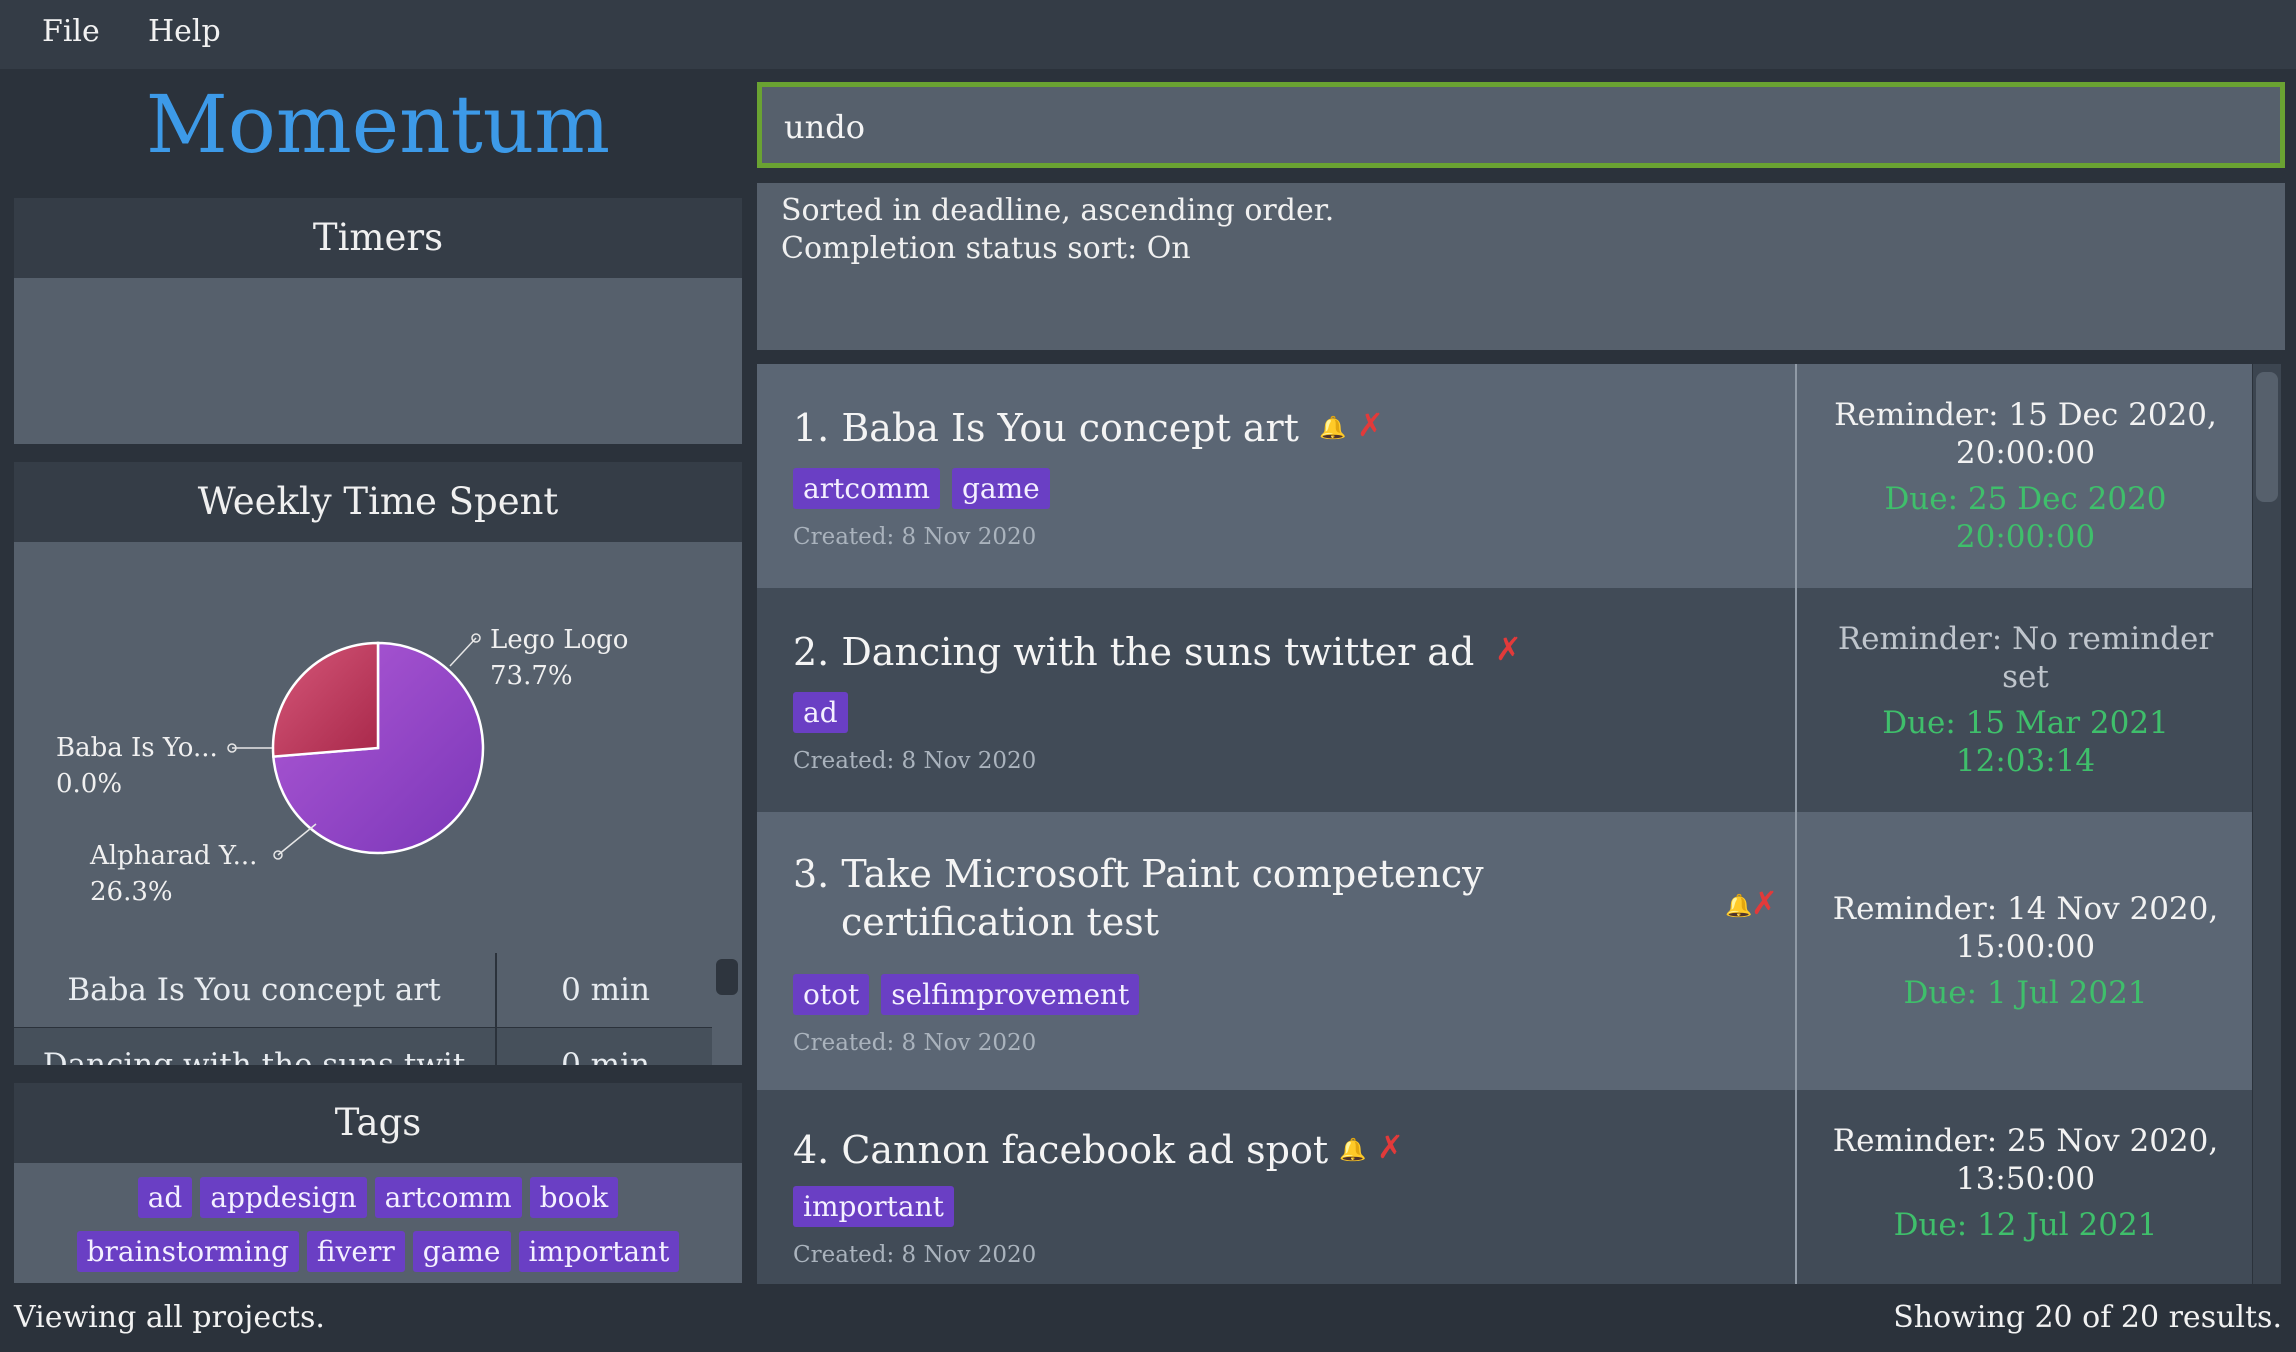  Describe the element at coordinates (1046, 428) in the screenshot. I see `project-title: 1. Baba Is You concept art` at that location.